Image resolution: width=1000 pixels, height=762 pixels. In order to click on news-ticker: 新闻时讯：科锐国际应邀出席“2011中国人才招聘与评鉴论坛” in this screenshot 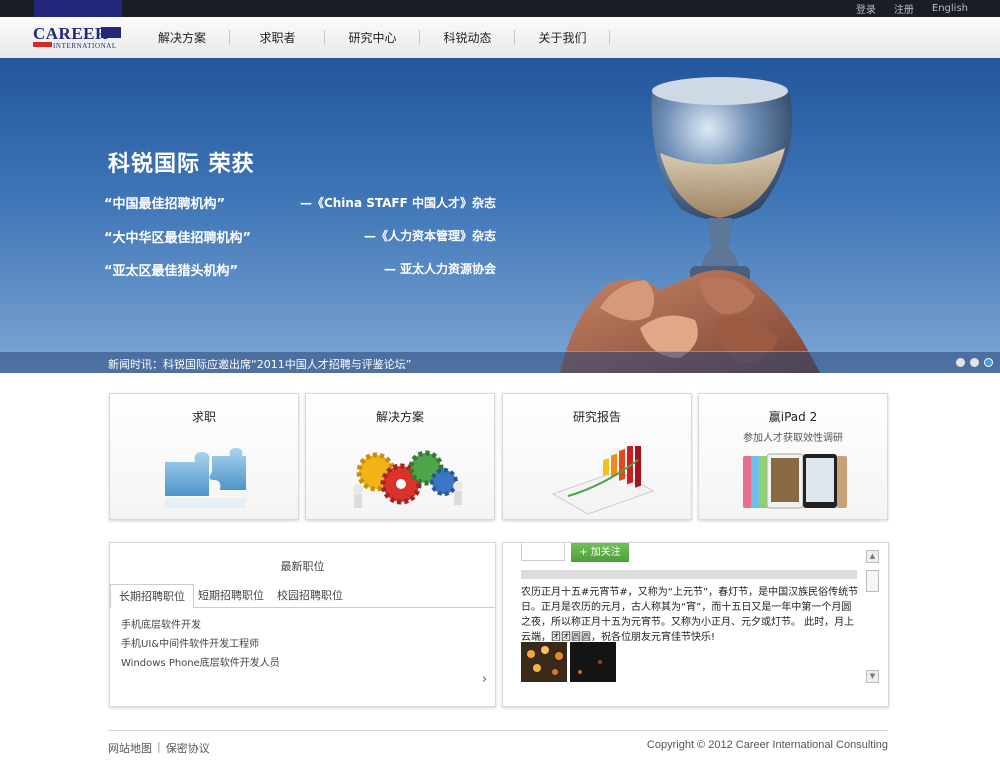, I will do `click(500, 362)`.